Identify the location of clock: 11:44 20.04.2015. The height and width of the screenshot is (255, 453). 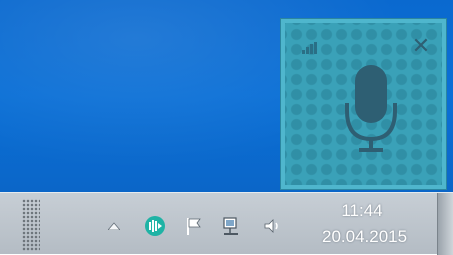
(365, 224).